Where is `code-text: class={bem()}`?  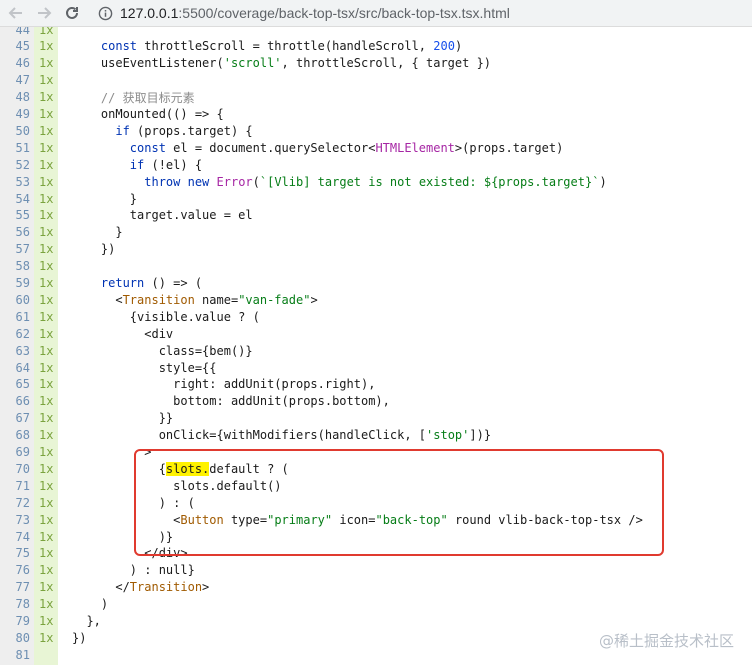
code-text: class={bem()} is located at coordinates (162, 350).